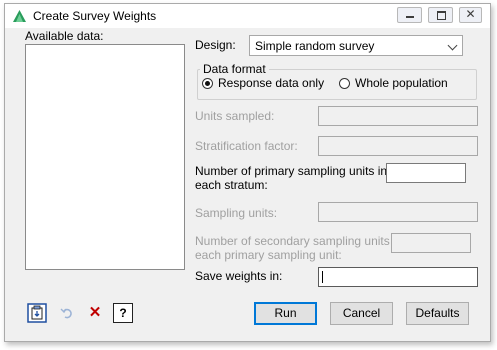  Describe the element at coordinates (452, 45) in the screenshot. I see `chevron-down-icon` at that location.